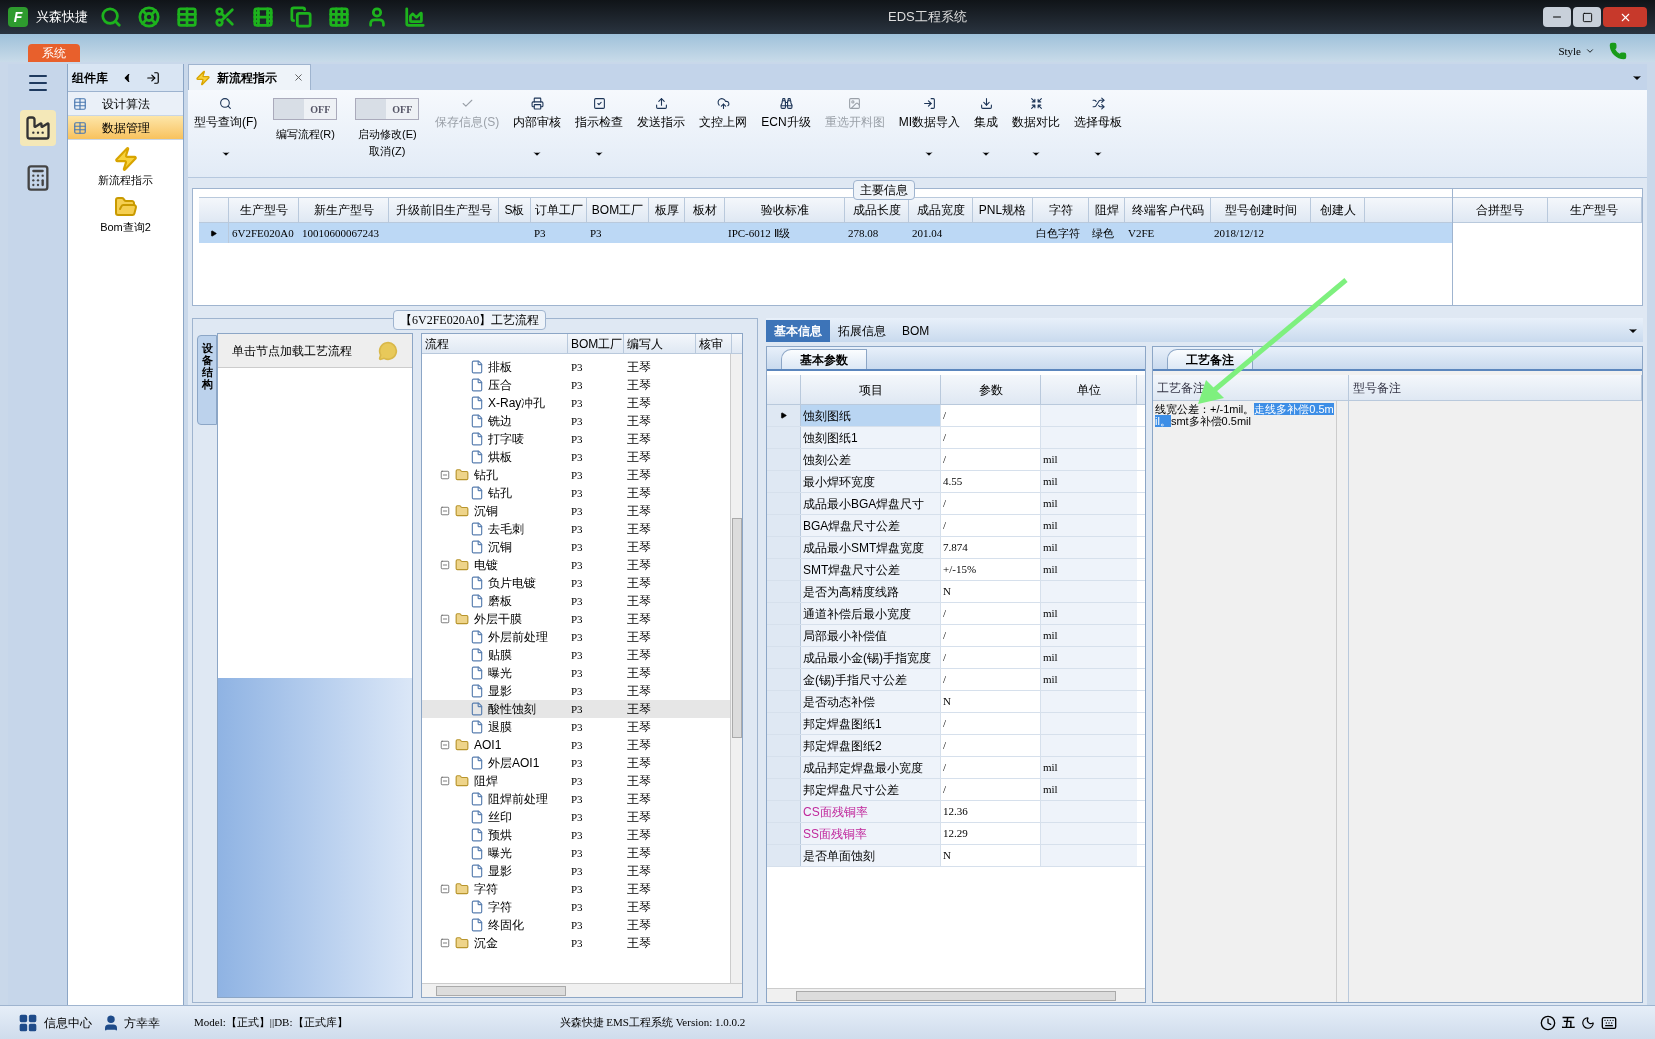 Image resolution: width=1655 pixels, height=1039 pixels. I want to click on tree-row: 阻焊 P3 王琴, so click(576, 781).